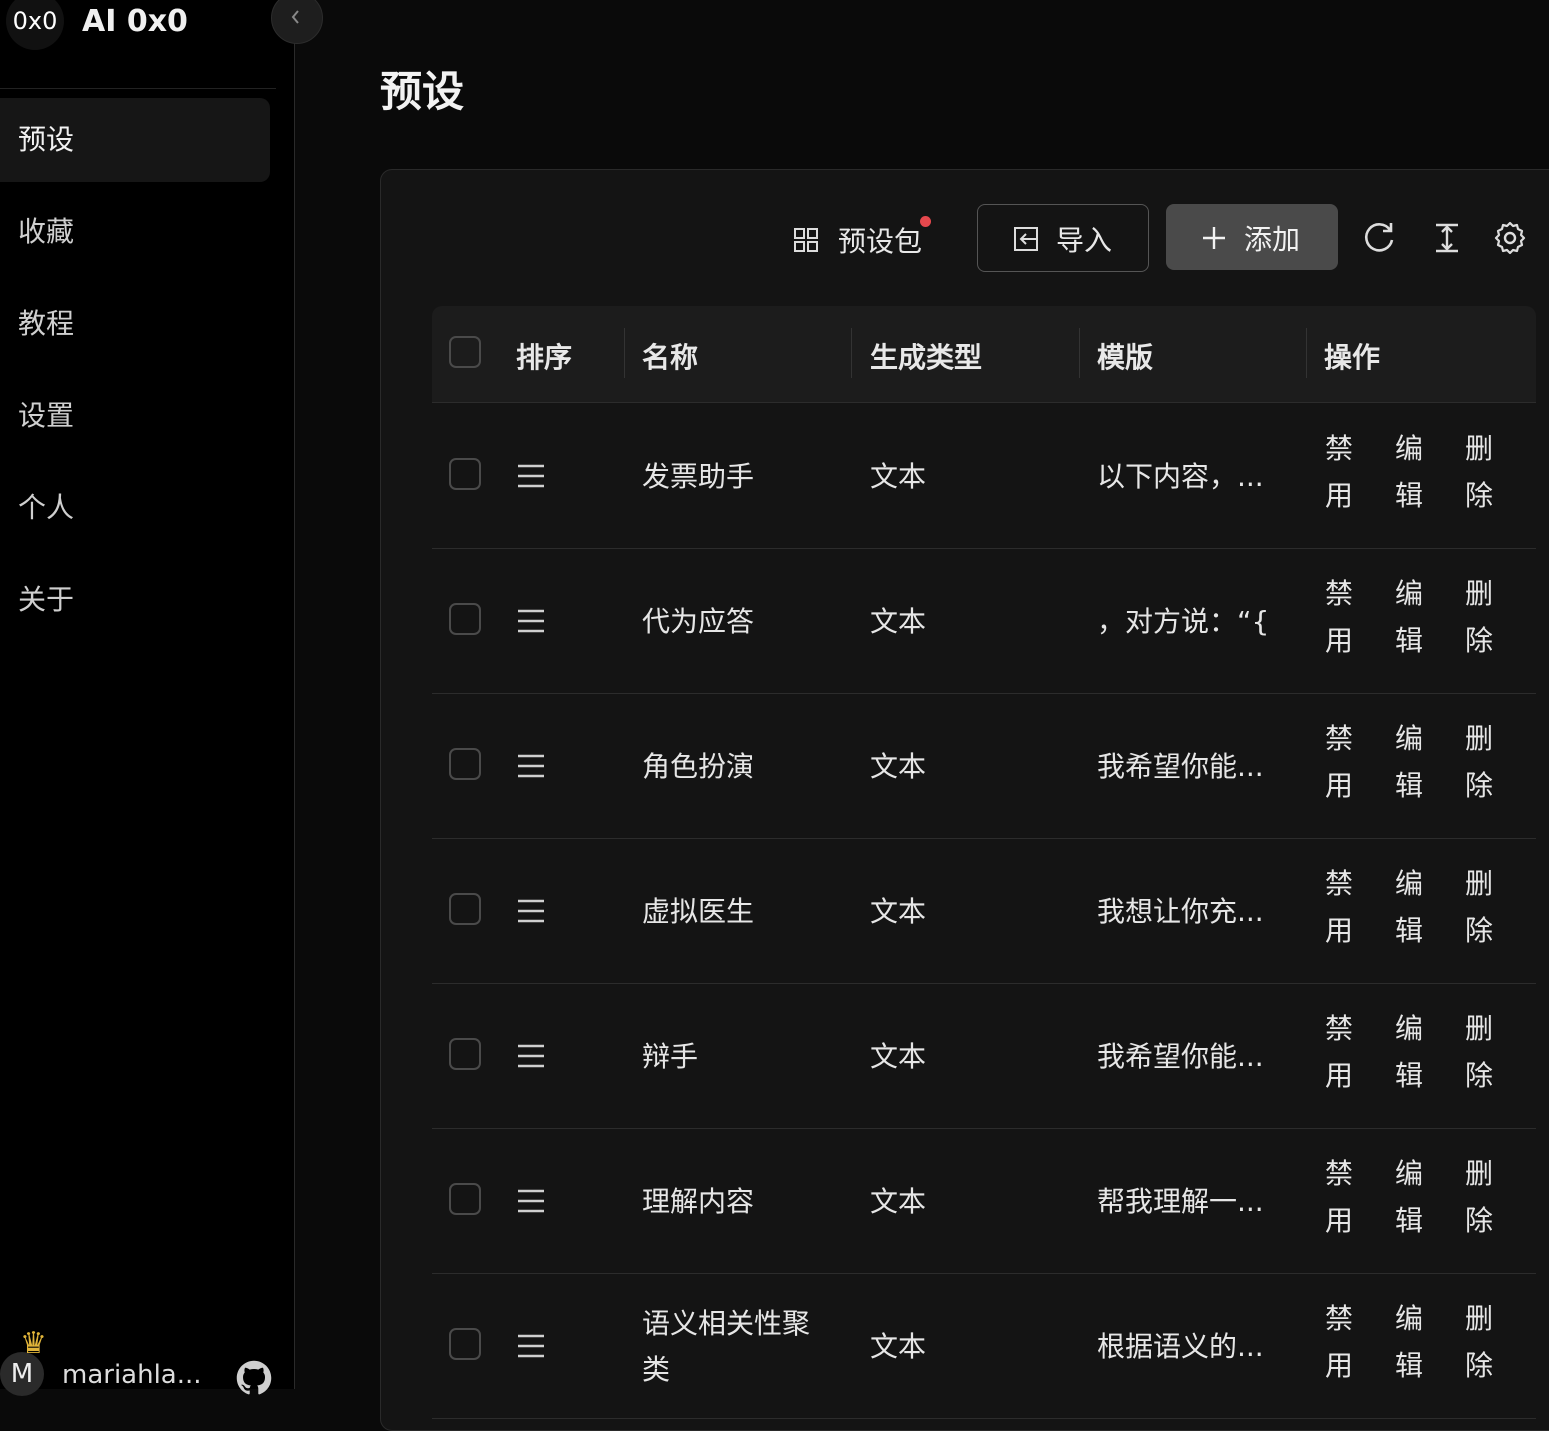  Describe the element at coordinates (670, 356) in the screenshot. I see `header-name: 名称` at that location.